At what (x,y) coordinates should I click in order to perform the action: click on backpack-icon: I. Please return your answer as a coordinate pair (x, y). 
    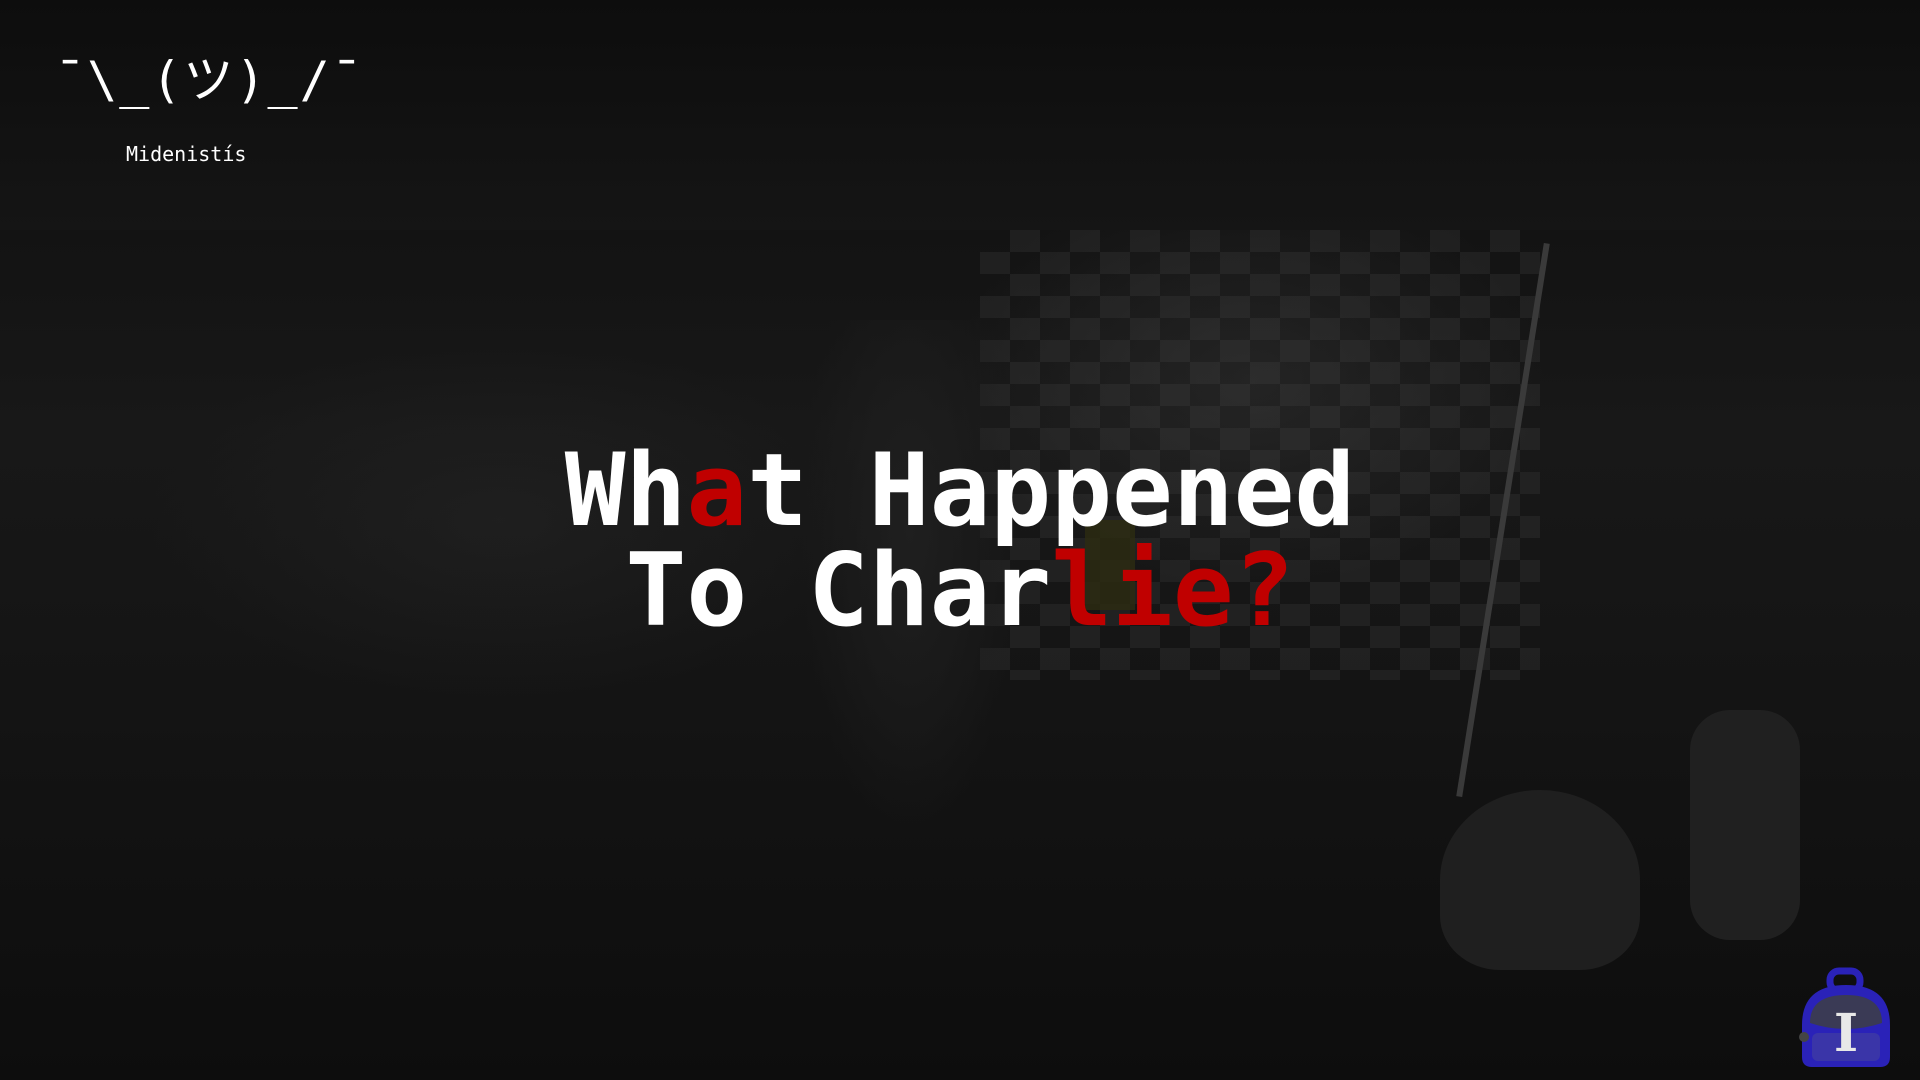
    Looking at the image, I should click on (1844, 1017).